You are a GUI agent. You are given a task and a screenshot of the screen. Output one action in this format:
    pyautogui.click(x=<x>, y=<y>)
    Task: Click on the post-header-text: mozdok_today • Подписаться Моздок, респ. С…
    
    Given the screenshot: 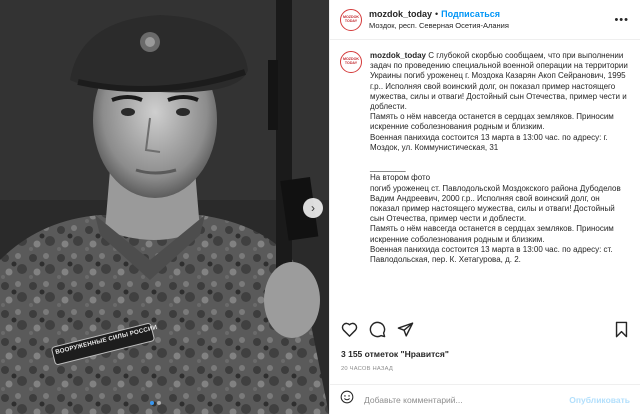 What is the action you would take?
    pyautogui.click(x=439, y=20)
    